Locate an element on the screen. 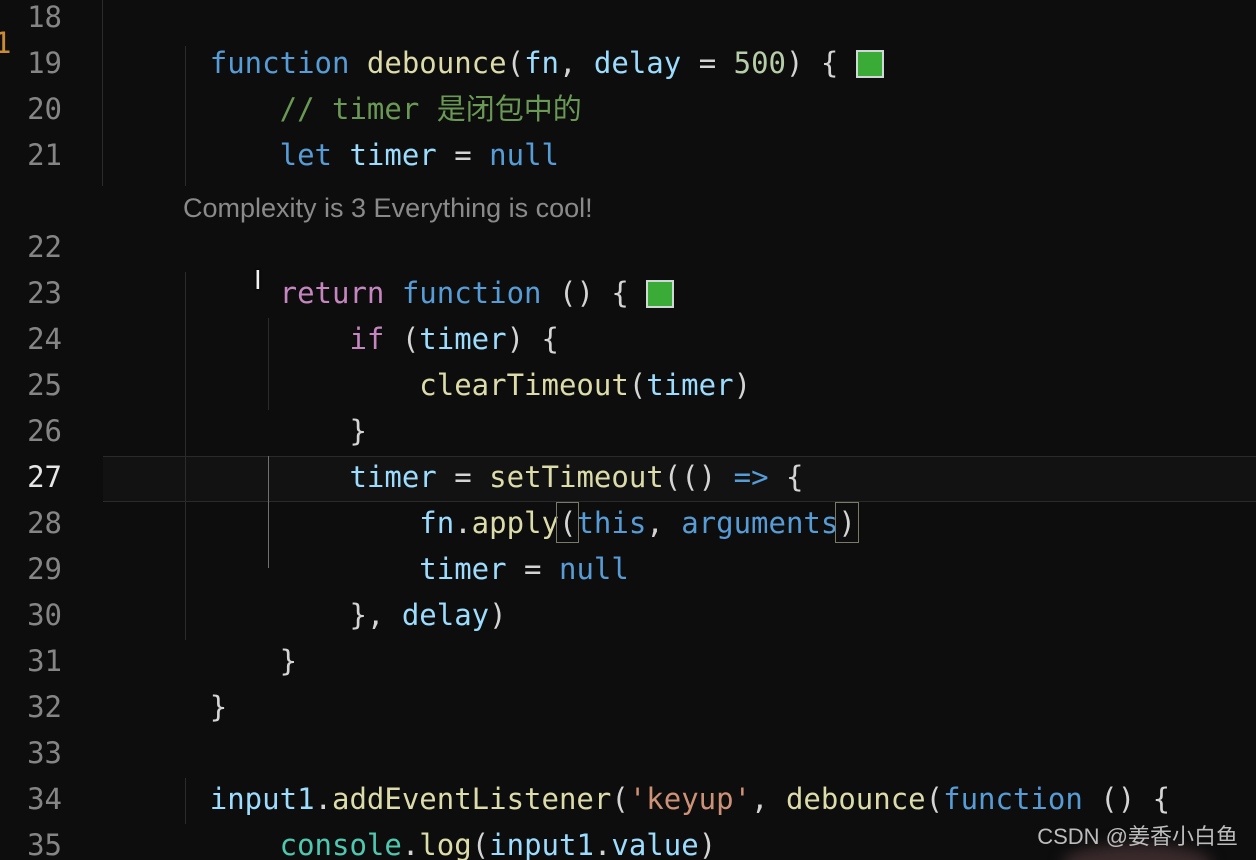  code-line-text: if (timer) { is located at coordinates (454, 339).